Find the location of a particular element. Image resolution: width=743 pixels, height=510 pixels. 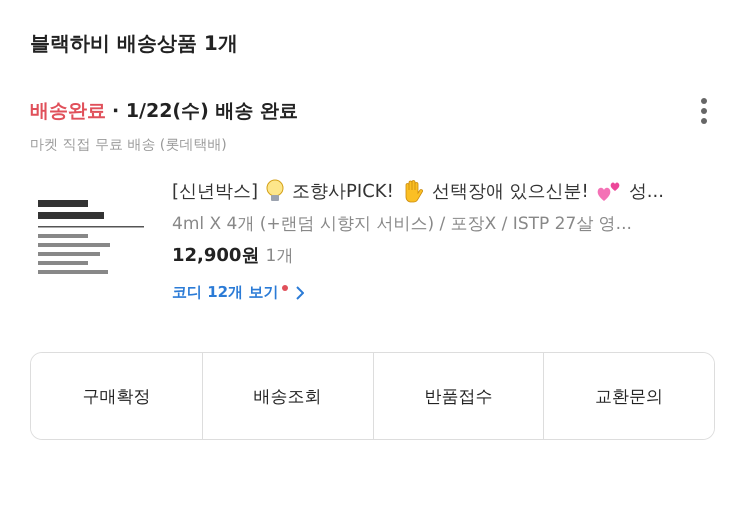

more-icon is located at coordinates (704, 111).